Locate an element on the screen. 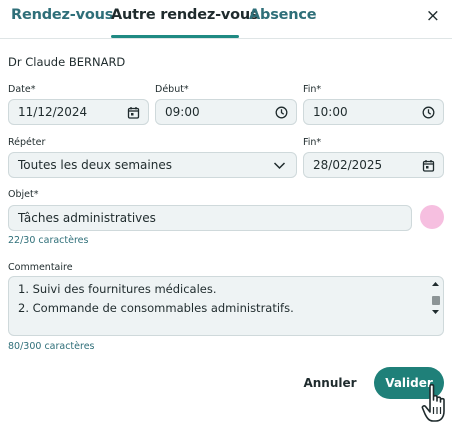  end-time-field: 10:00 is located at coordinates (373, 112).